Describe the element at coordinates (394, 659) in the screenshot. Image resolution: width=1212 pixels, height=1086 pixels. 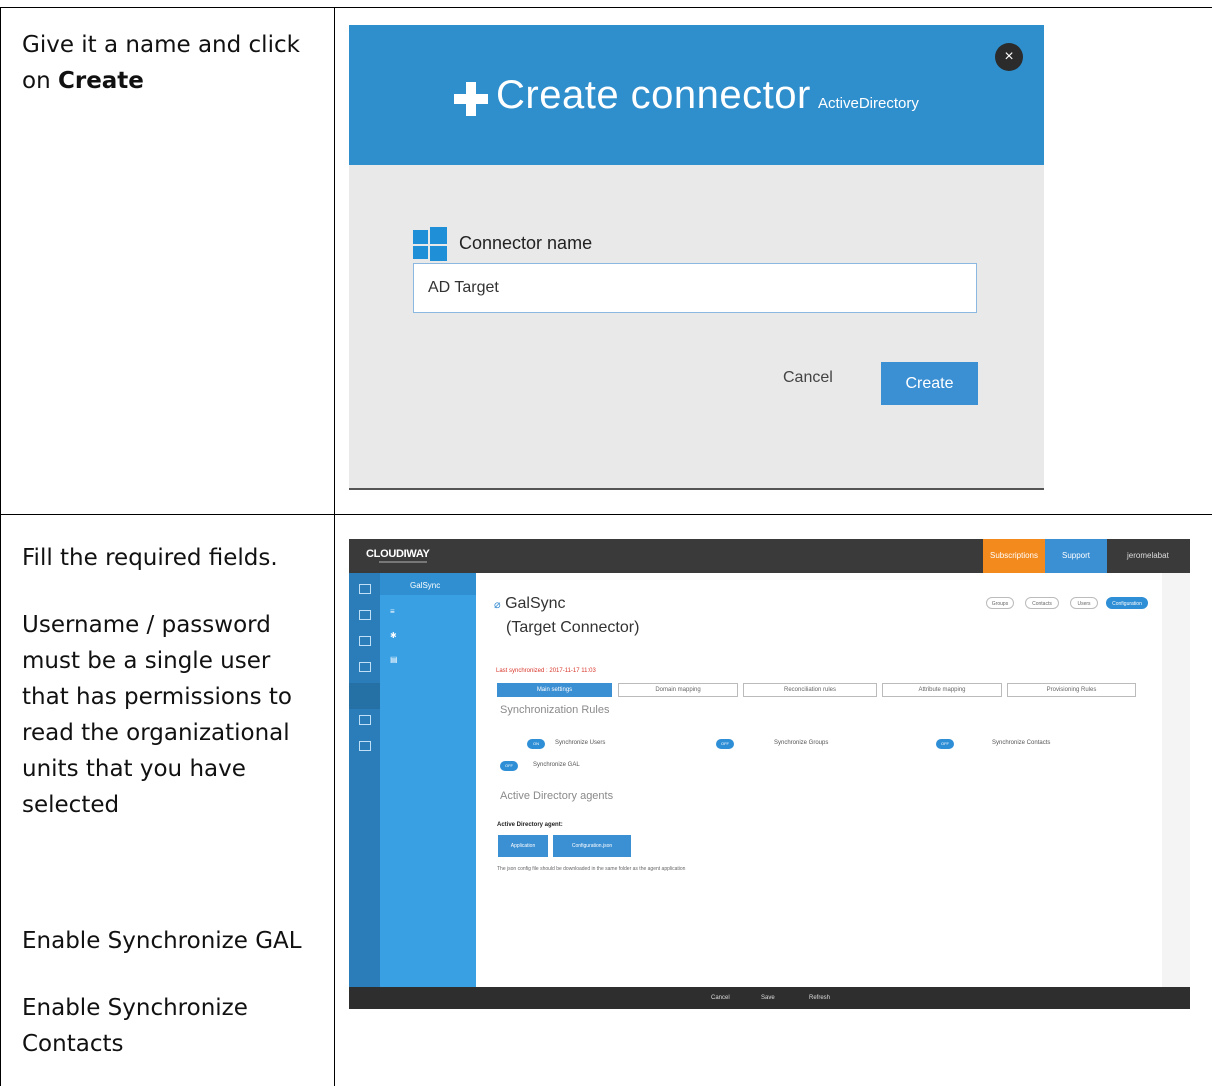
I see `document-icon: ▤` at that location.